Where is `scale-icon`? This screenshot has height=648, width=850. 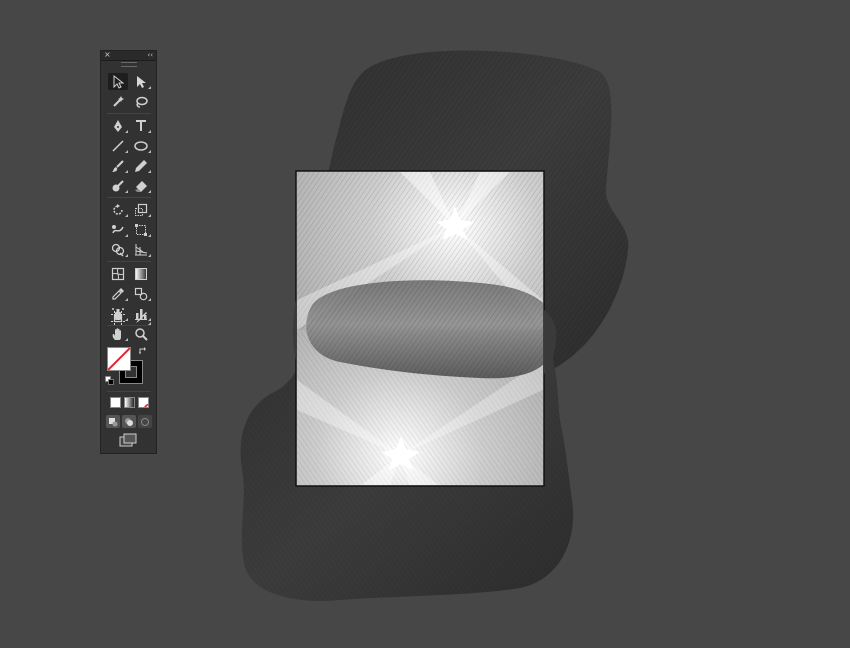 scale-icon is located at coordinates (141, 209).